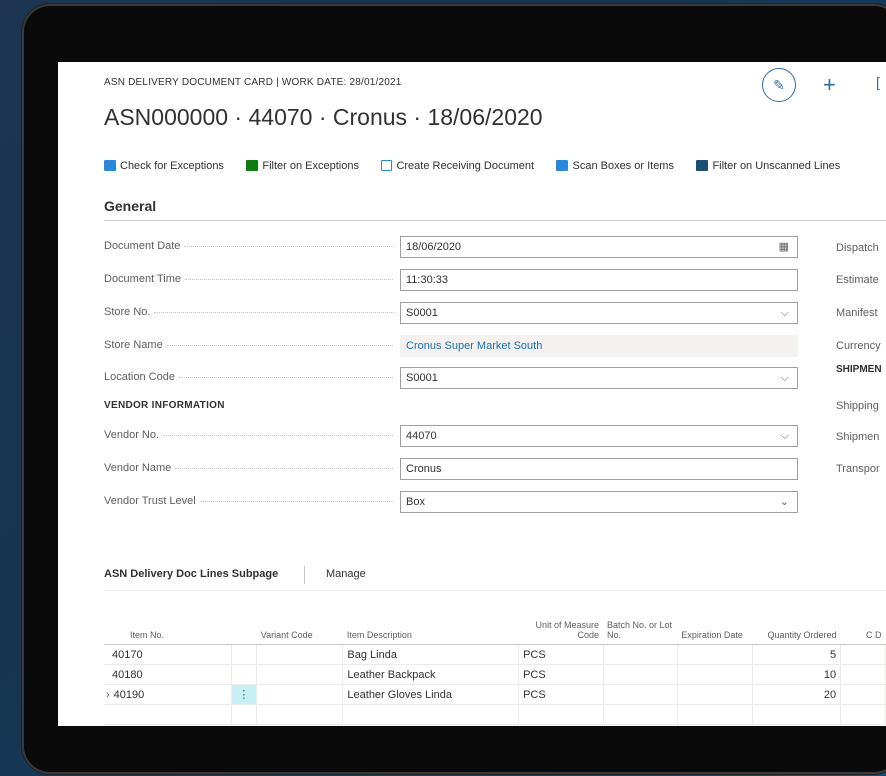 The height and width of the screenshot is (776, 886). I want to click on store-name-field: Cronus Super Market South, so click(599, 346).